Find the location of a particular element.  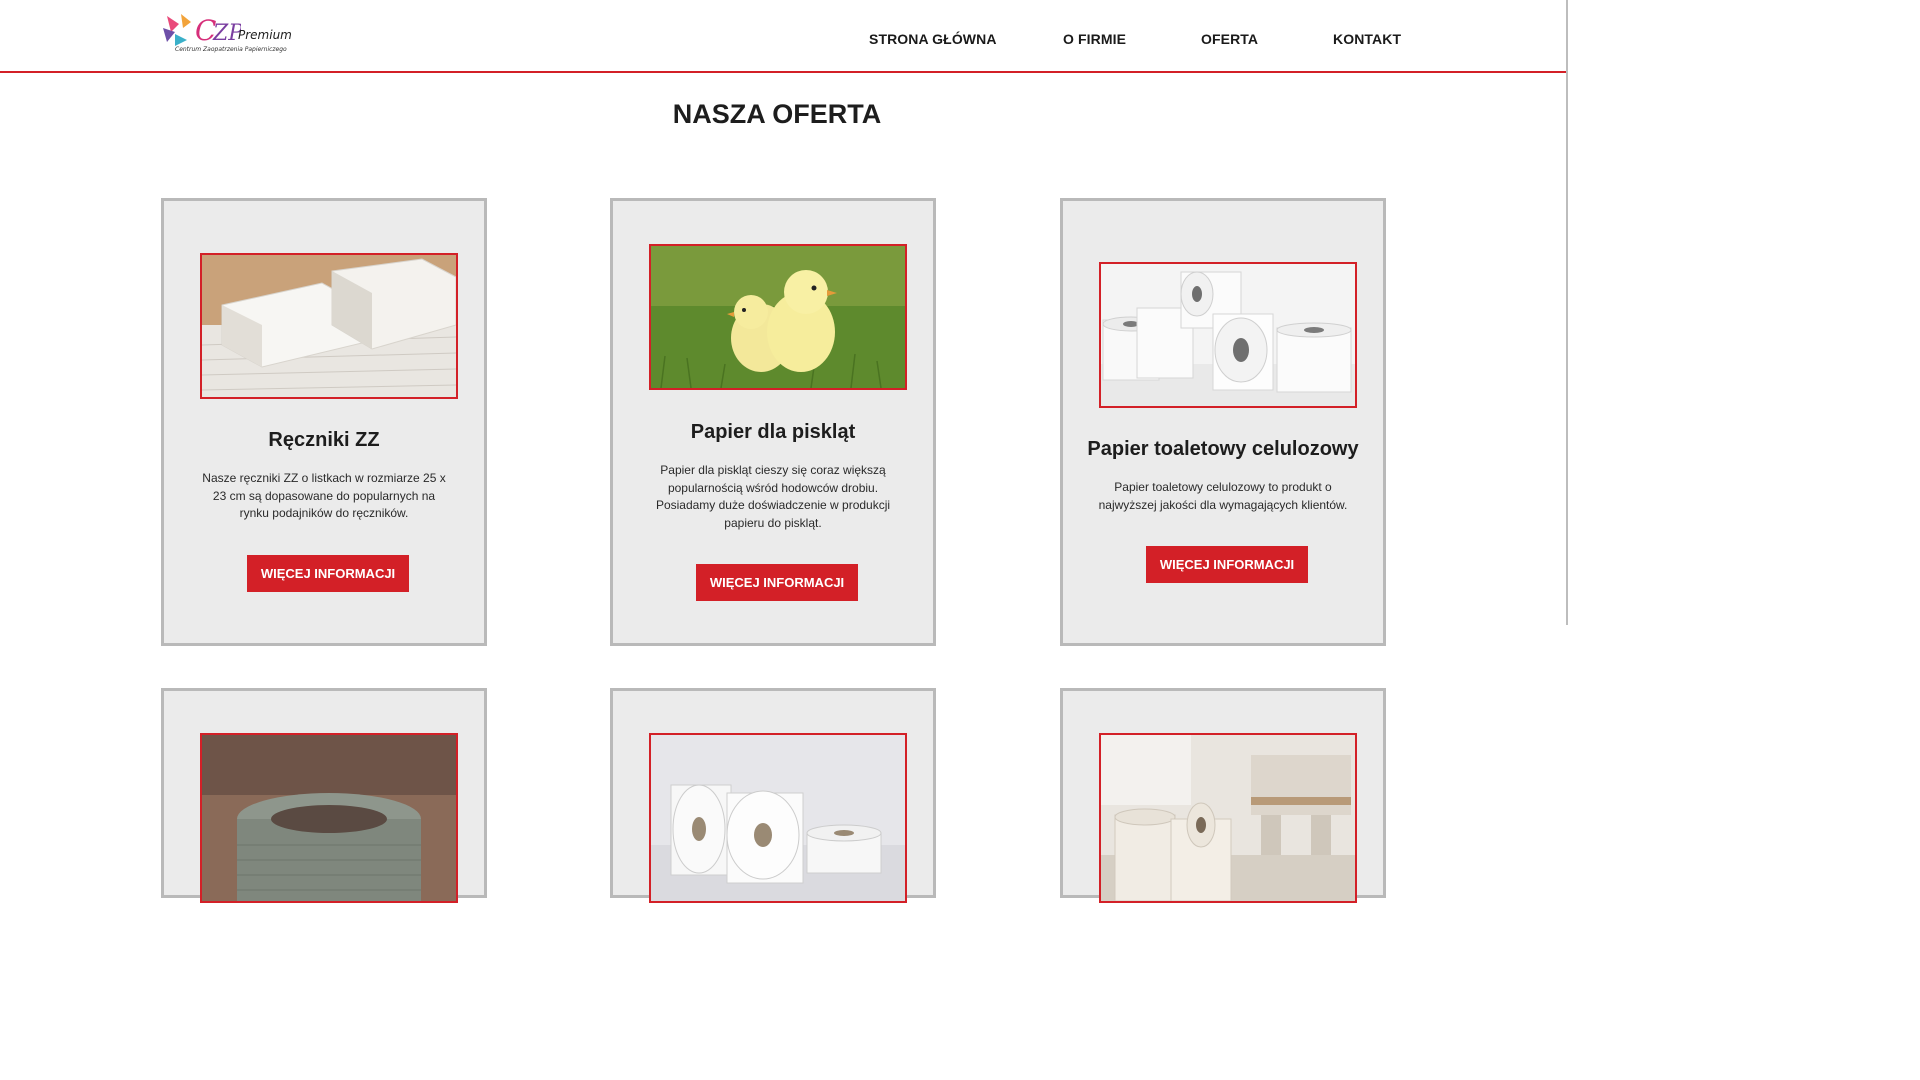

card-title: Ręczniki ZZ is located at coordinates (324, 440).